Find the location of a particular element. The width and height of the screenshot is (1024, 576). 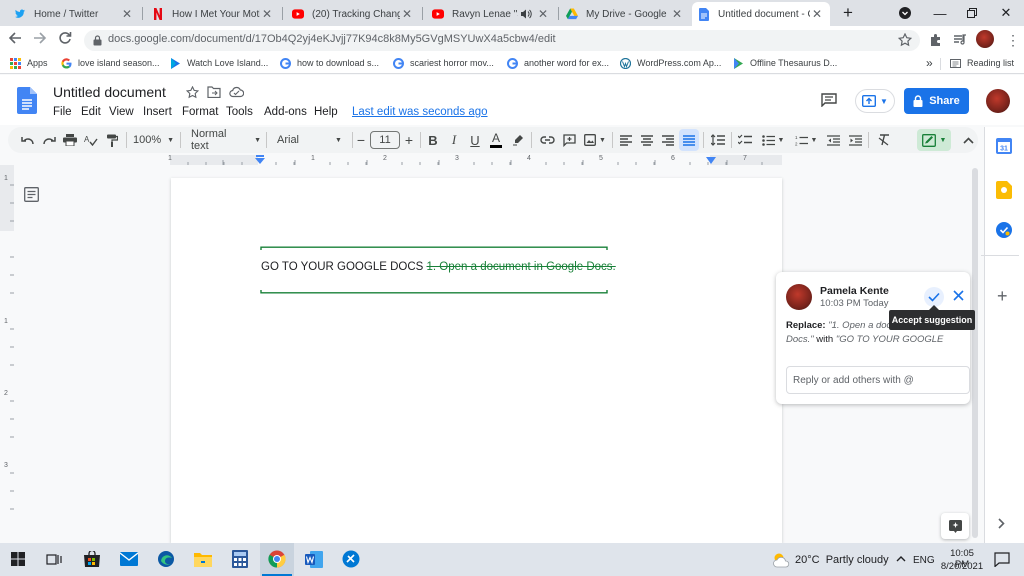

tab-search-button is located at coordinates (905, 13).